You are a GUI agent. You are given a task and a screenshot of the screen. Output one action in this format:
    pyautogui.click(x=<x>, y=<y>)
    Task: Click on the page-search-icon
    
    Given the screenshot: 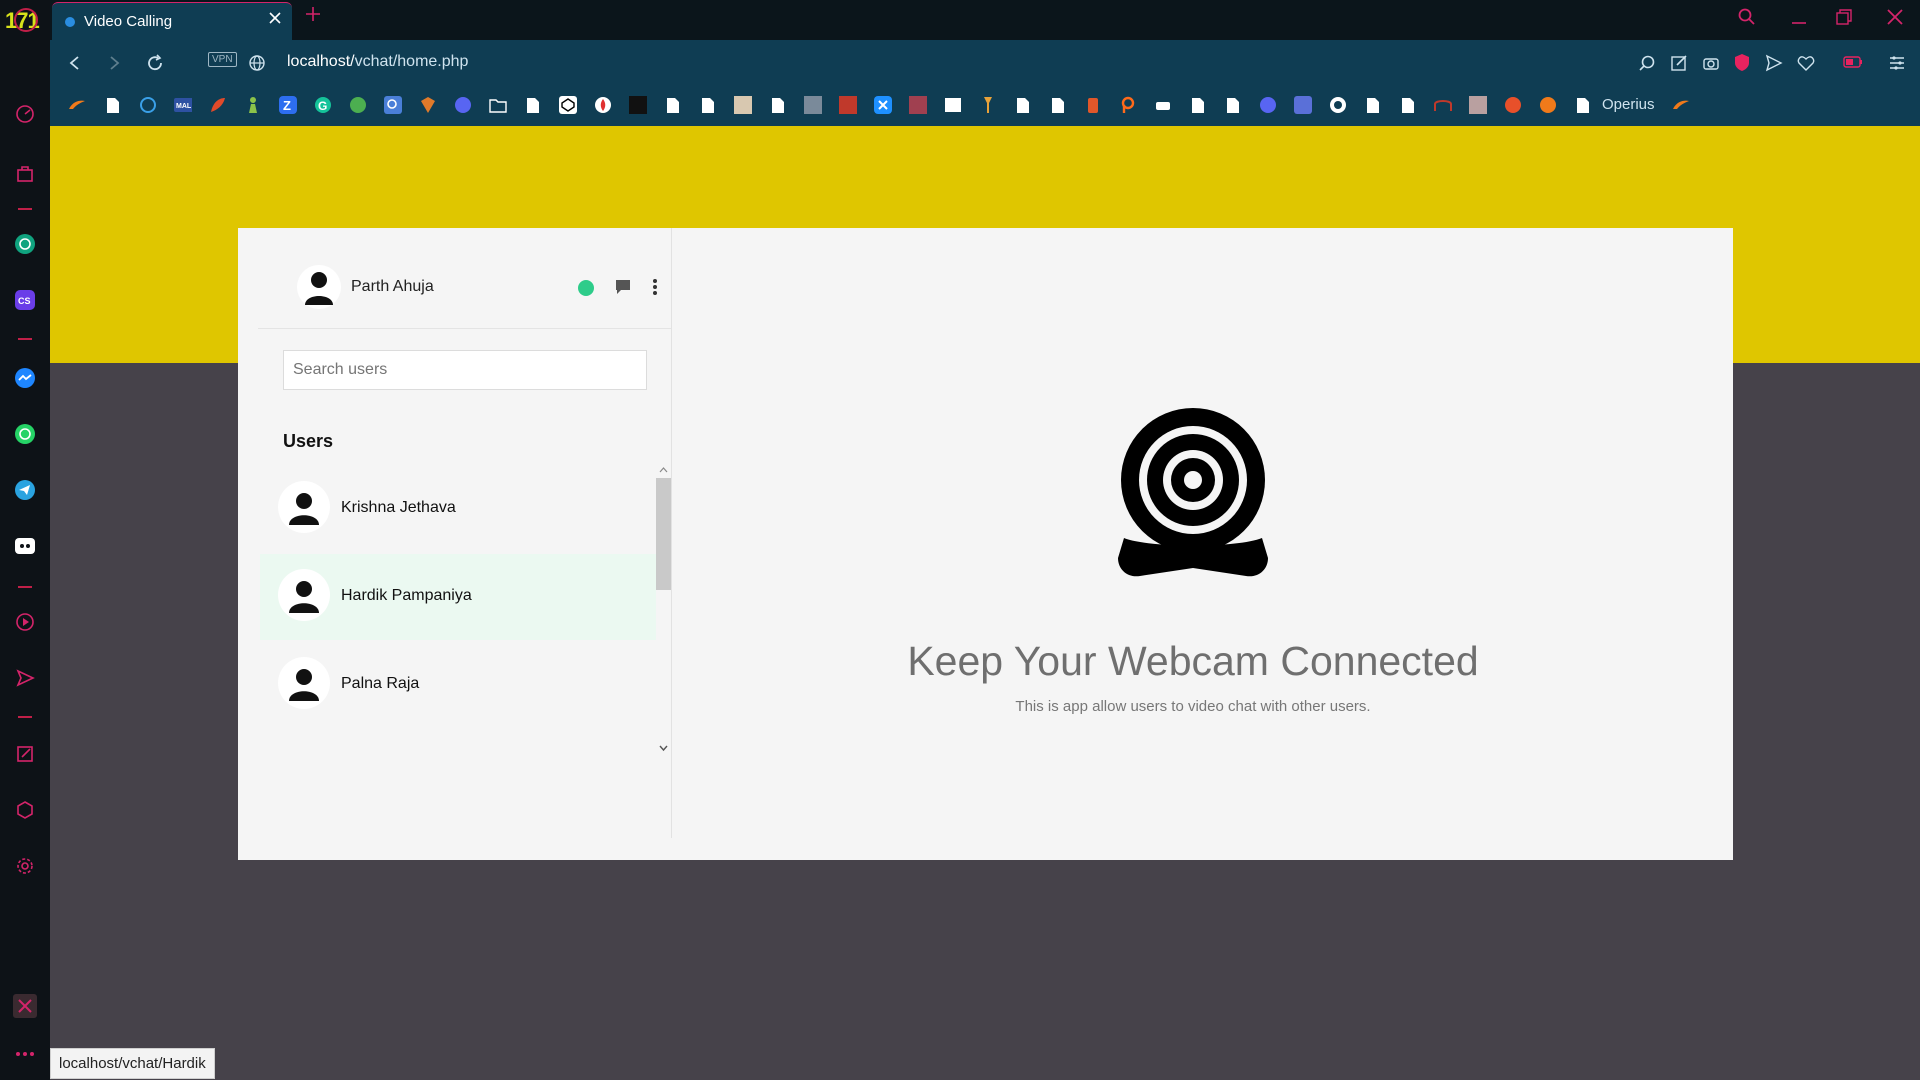 What is the action you would take?
    pyautogui.click(x=1647, y=63)
    